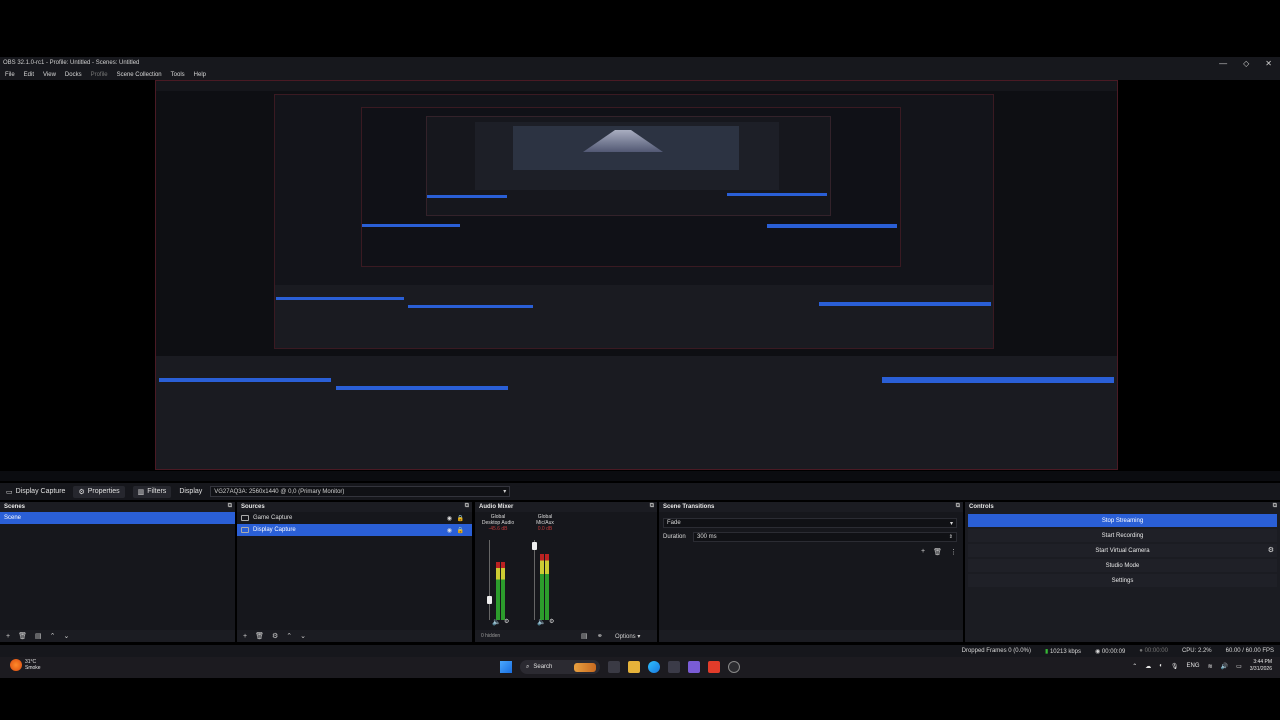 The width and height of the screenshot is (1280, 720). Describe the element at coordinates (1239, 666) in the screenshot. I see `battery-icon: ▭` at that location.